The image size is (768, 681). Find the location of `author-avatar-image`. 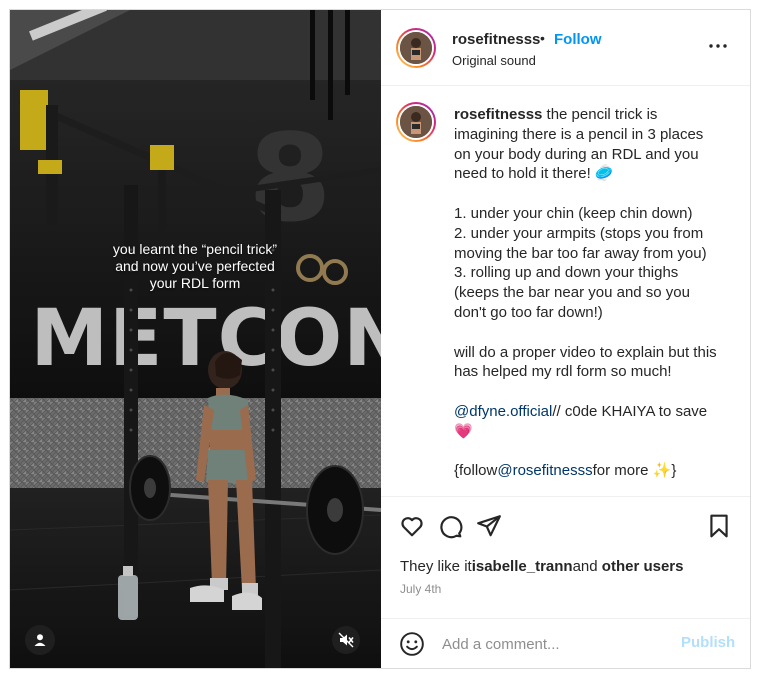

author-avatar-image is located at coordinates (416, 48).